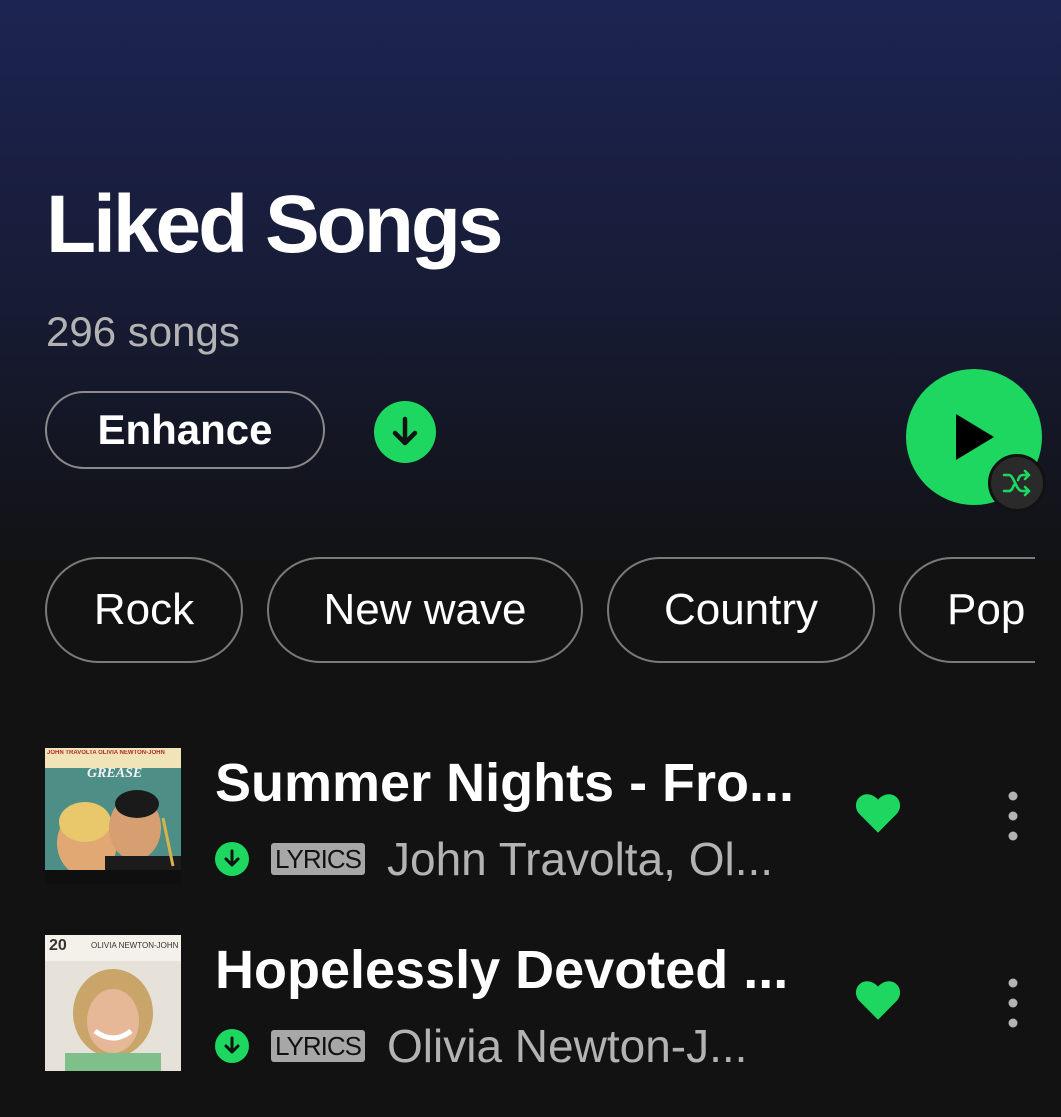 This screenshot has height=1117, width=1061. Describe the element at coordinates (115, 773) in the screenshot. I see `album-art-logo: GREASE` at that location.